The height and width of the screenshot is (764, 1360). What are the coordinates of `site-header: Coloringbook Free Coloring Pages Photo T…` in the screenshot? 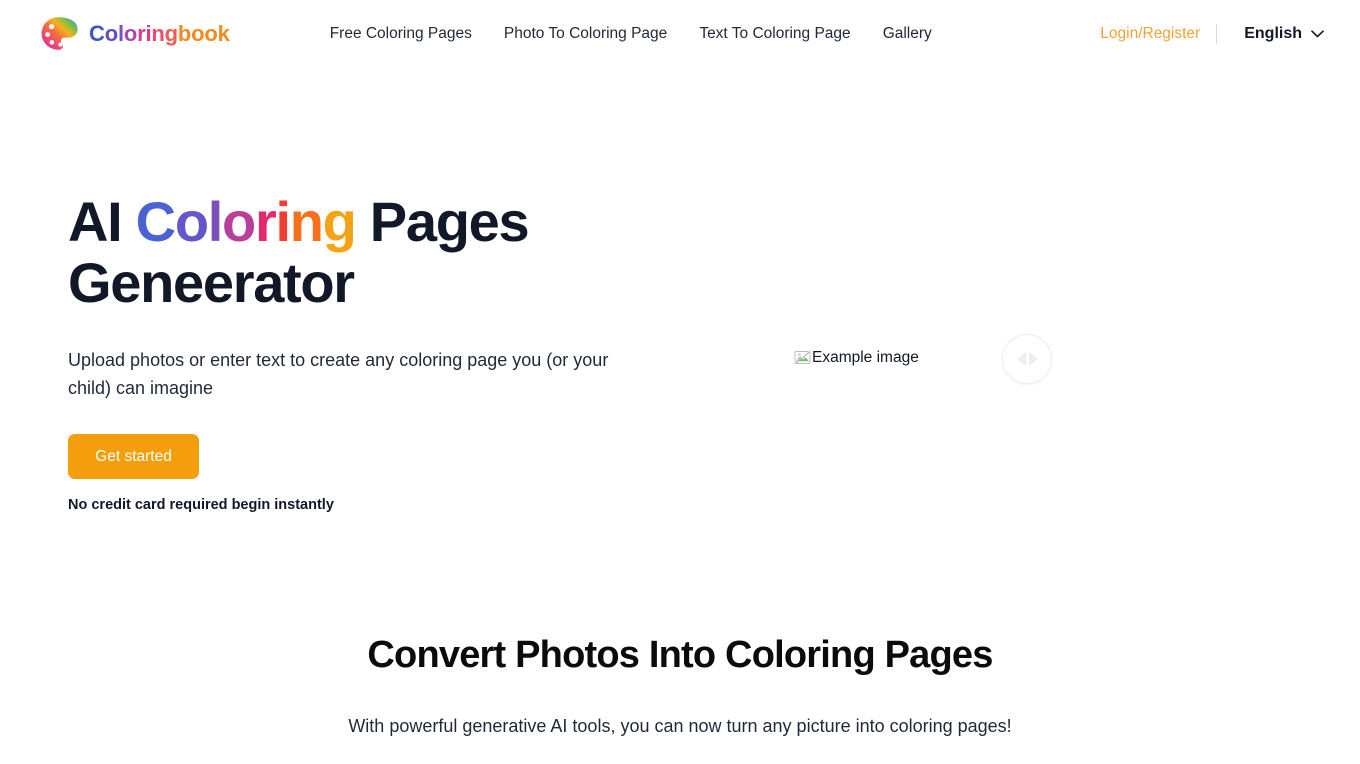 It's located at (680, 34).